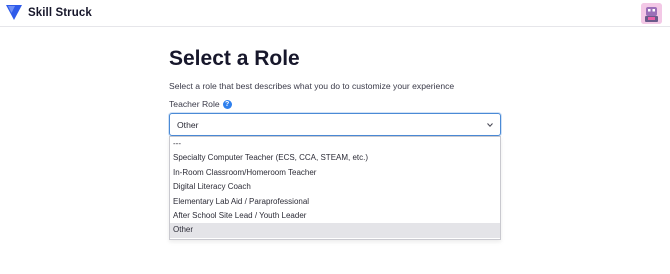 The width and height of the screenshot is (670, 274). Describe the element at coordinates (490, 125) in the screenshot. I see `chevron-down-icon` at that location.